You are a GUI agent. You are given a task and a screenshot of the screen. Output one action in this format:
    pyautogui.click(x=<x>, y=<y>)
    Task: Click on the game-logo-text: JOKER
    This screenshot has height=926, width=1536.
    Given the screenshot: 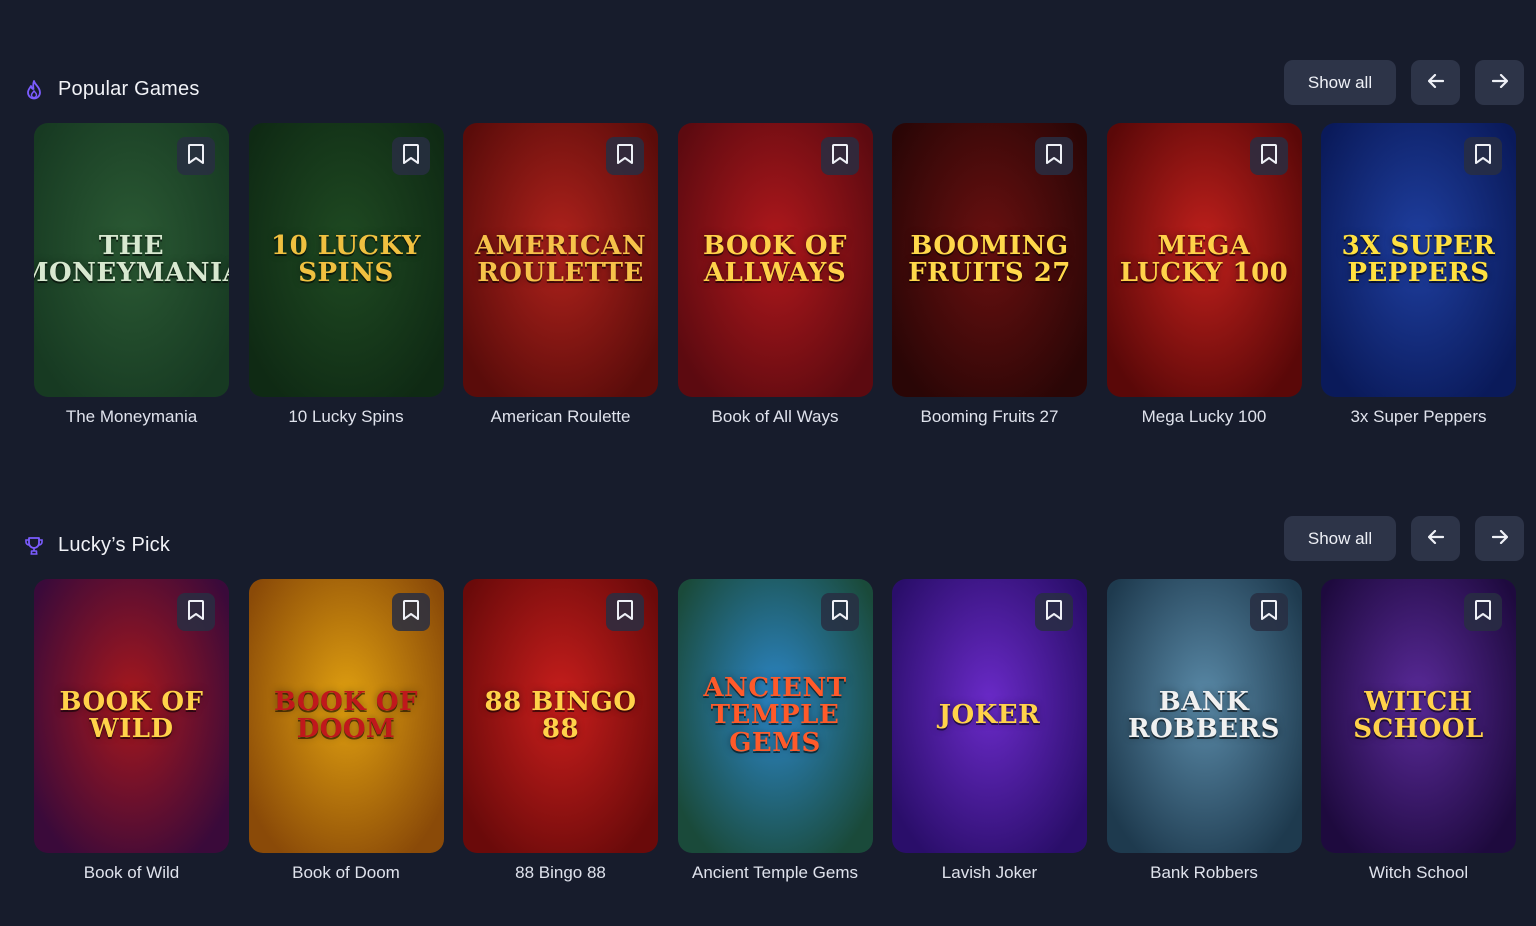 What is the action you would take?
    pyautogui.click(x=989, y=715)
    